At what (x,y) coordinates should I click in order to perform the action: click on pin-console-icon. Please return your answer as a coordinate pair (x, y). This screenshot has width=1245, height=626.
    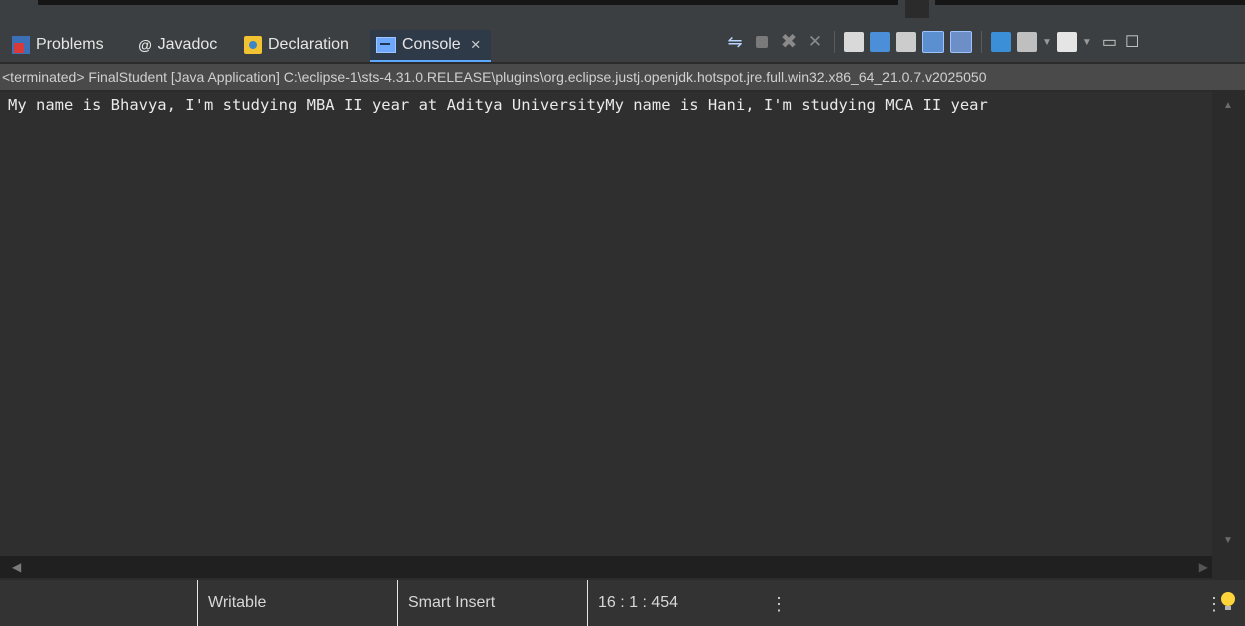
    Looking at the image, I should click on (1001, 42).